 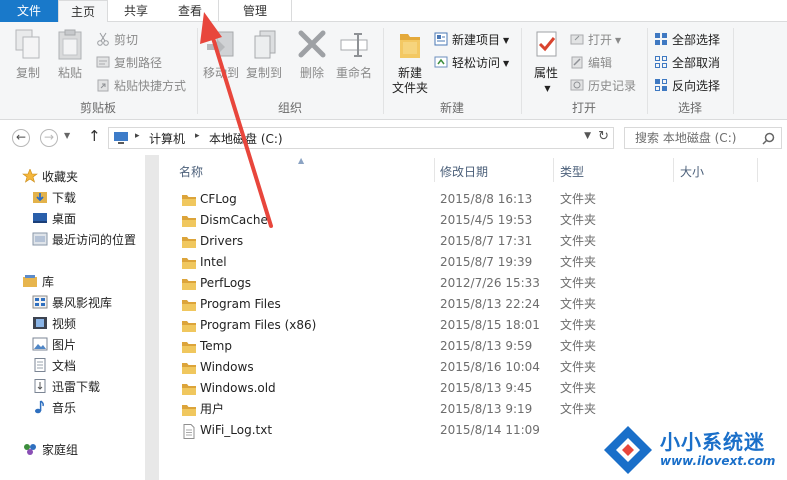 I want to click on clipboard-group: 复制 粘贴 剪切 复制路径 粘贴快捷方式 剪贴板, so click(x=98, y=71).